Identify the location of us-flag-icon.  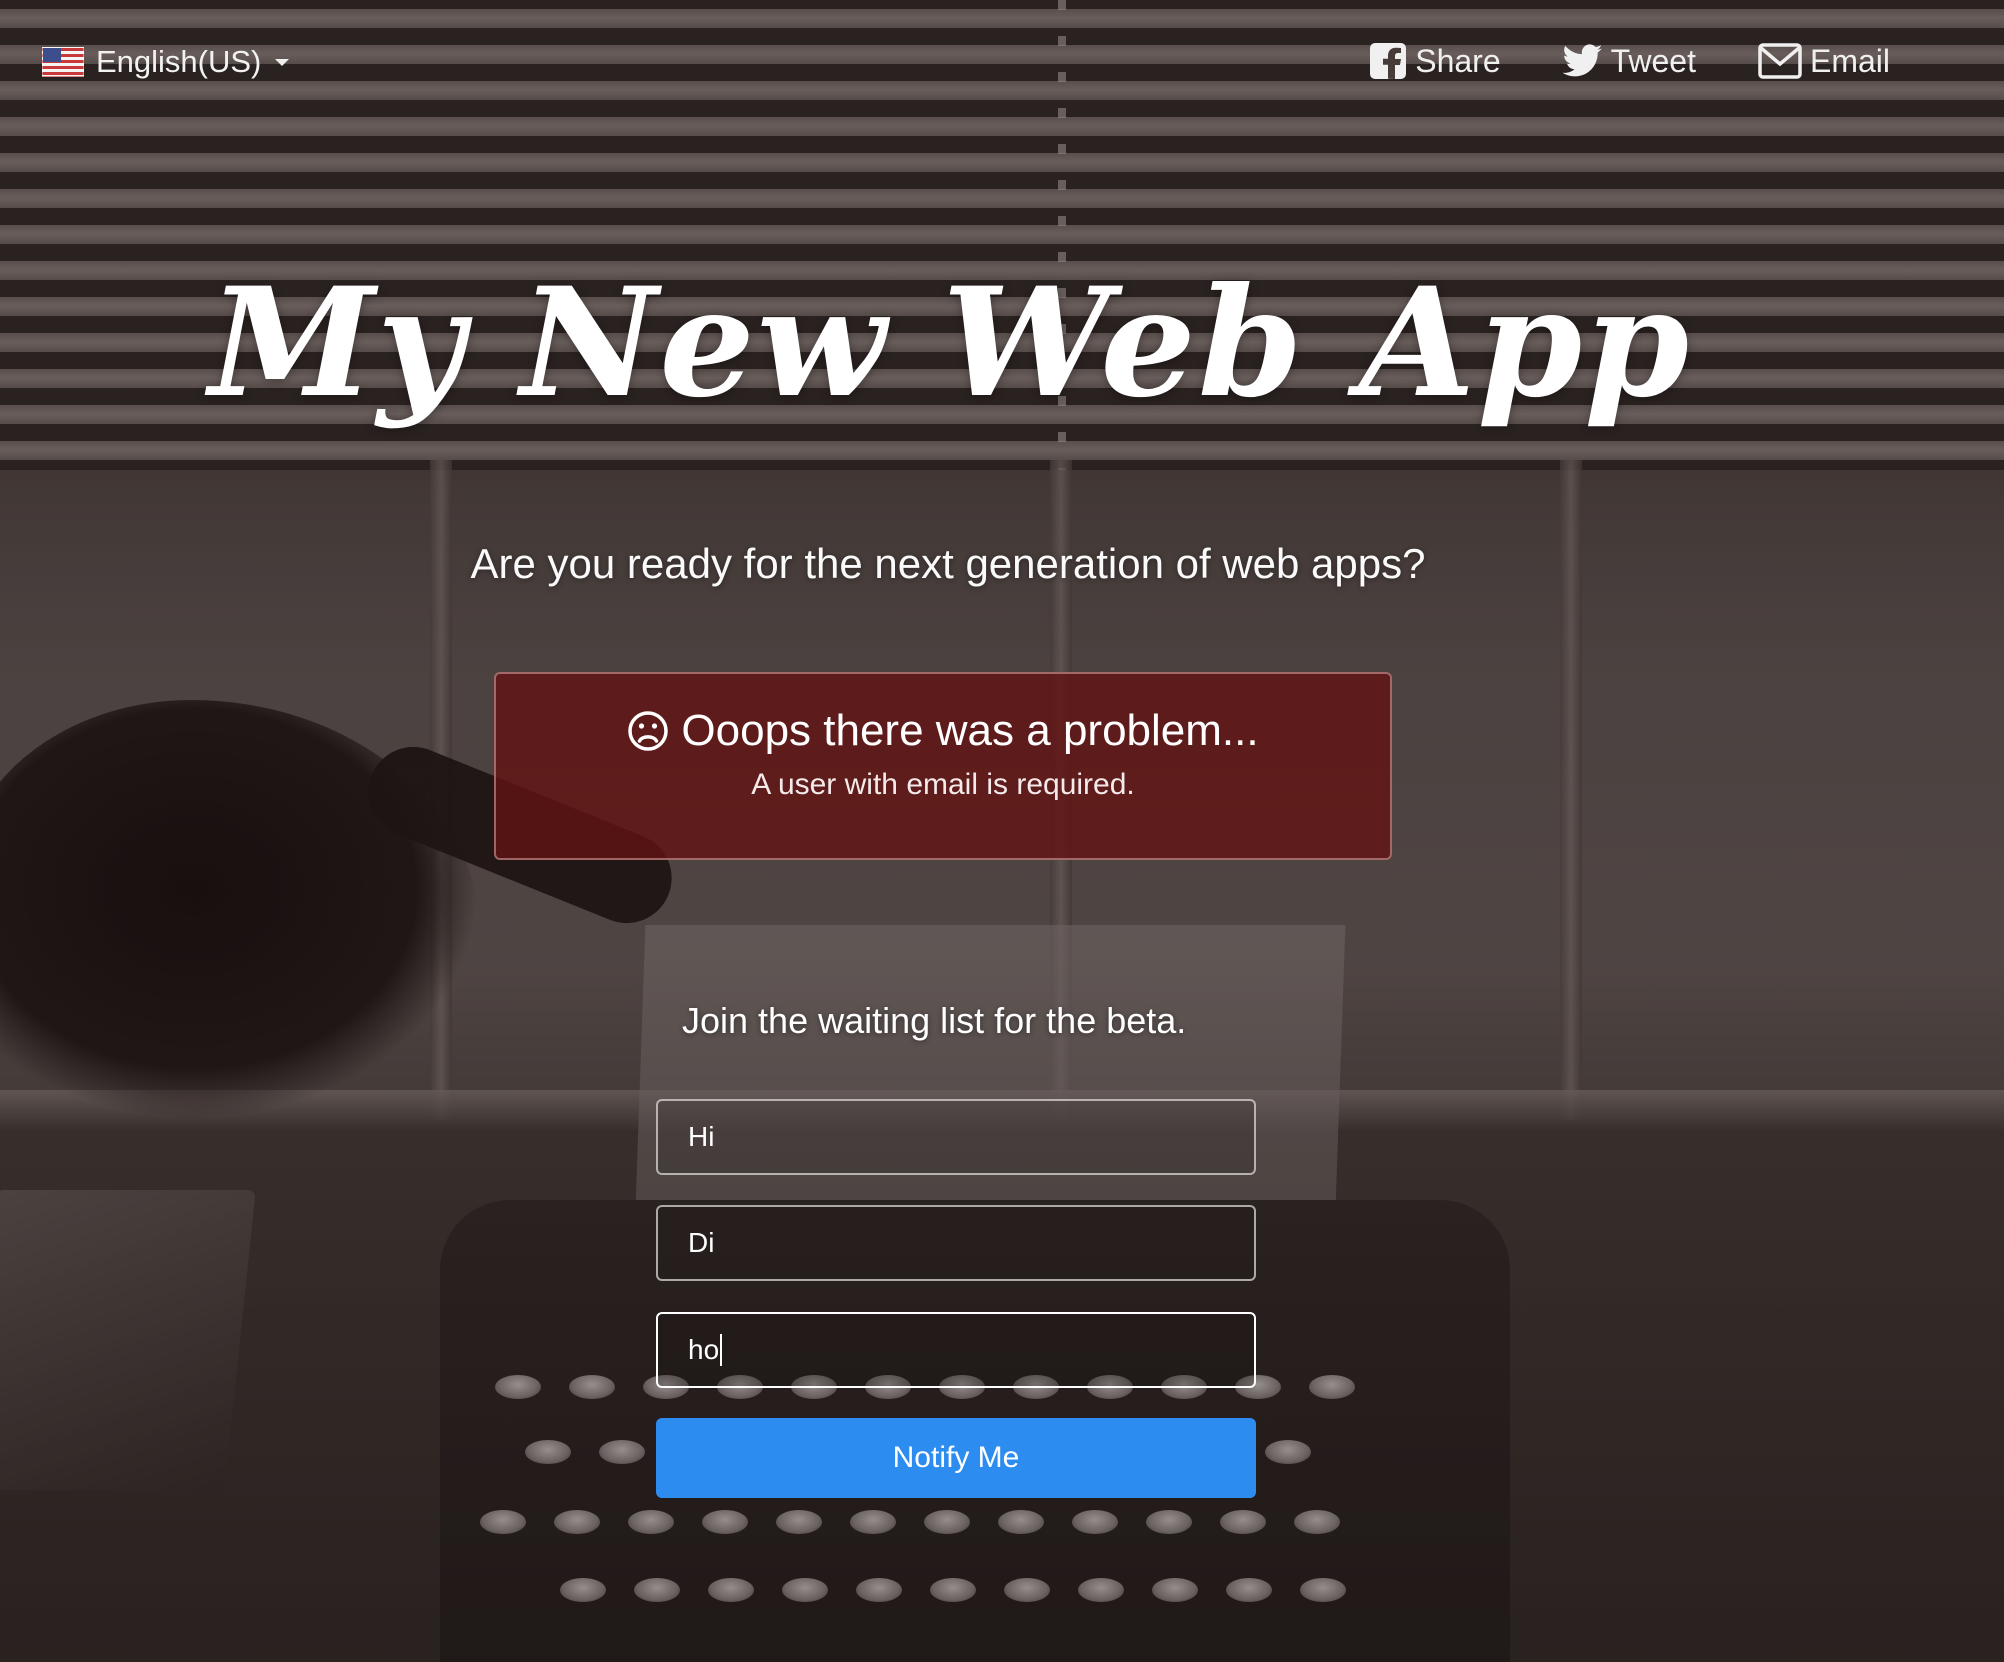
(63, 62).